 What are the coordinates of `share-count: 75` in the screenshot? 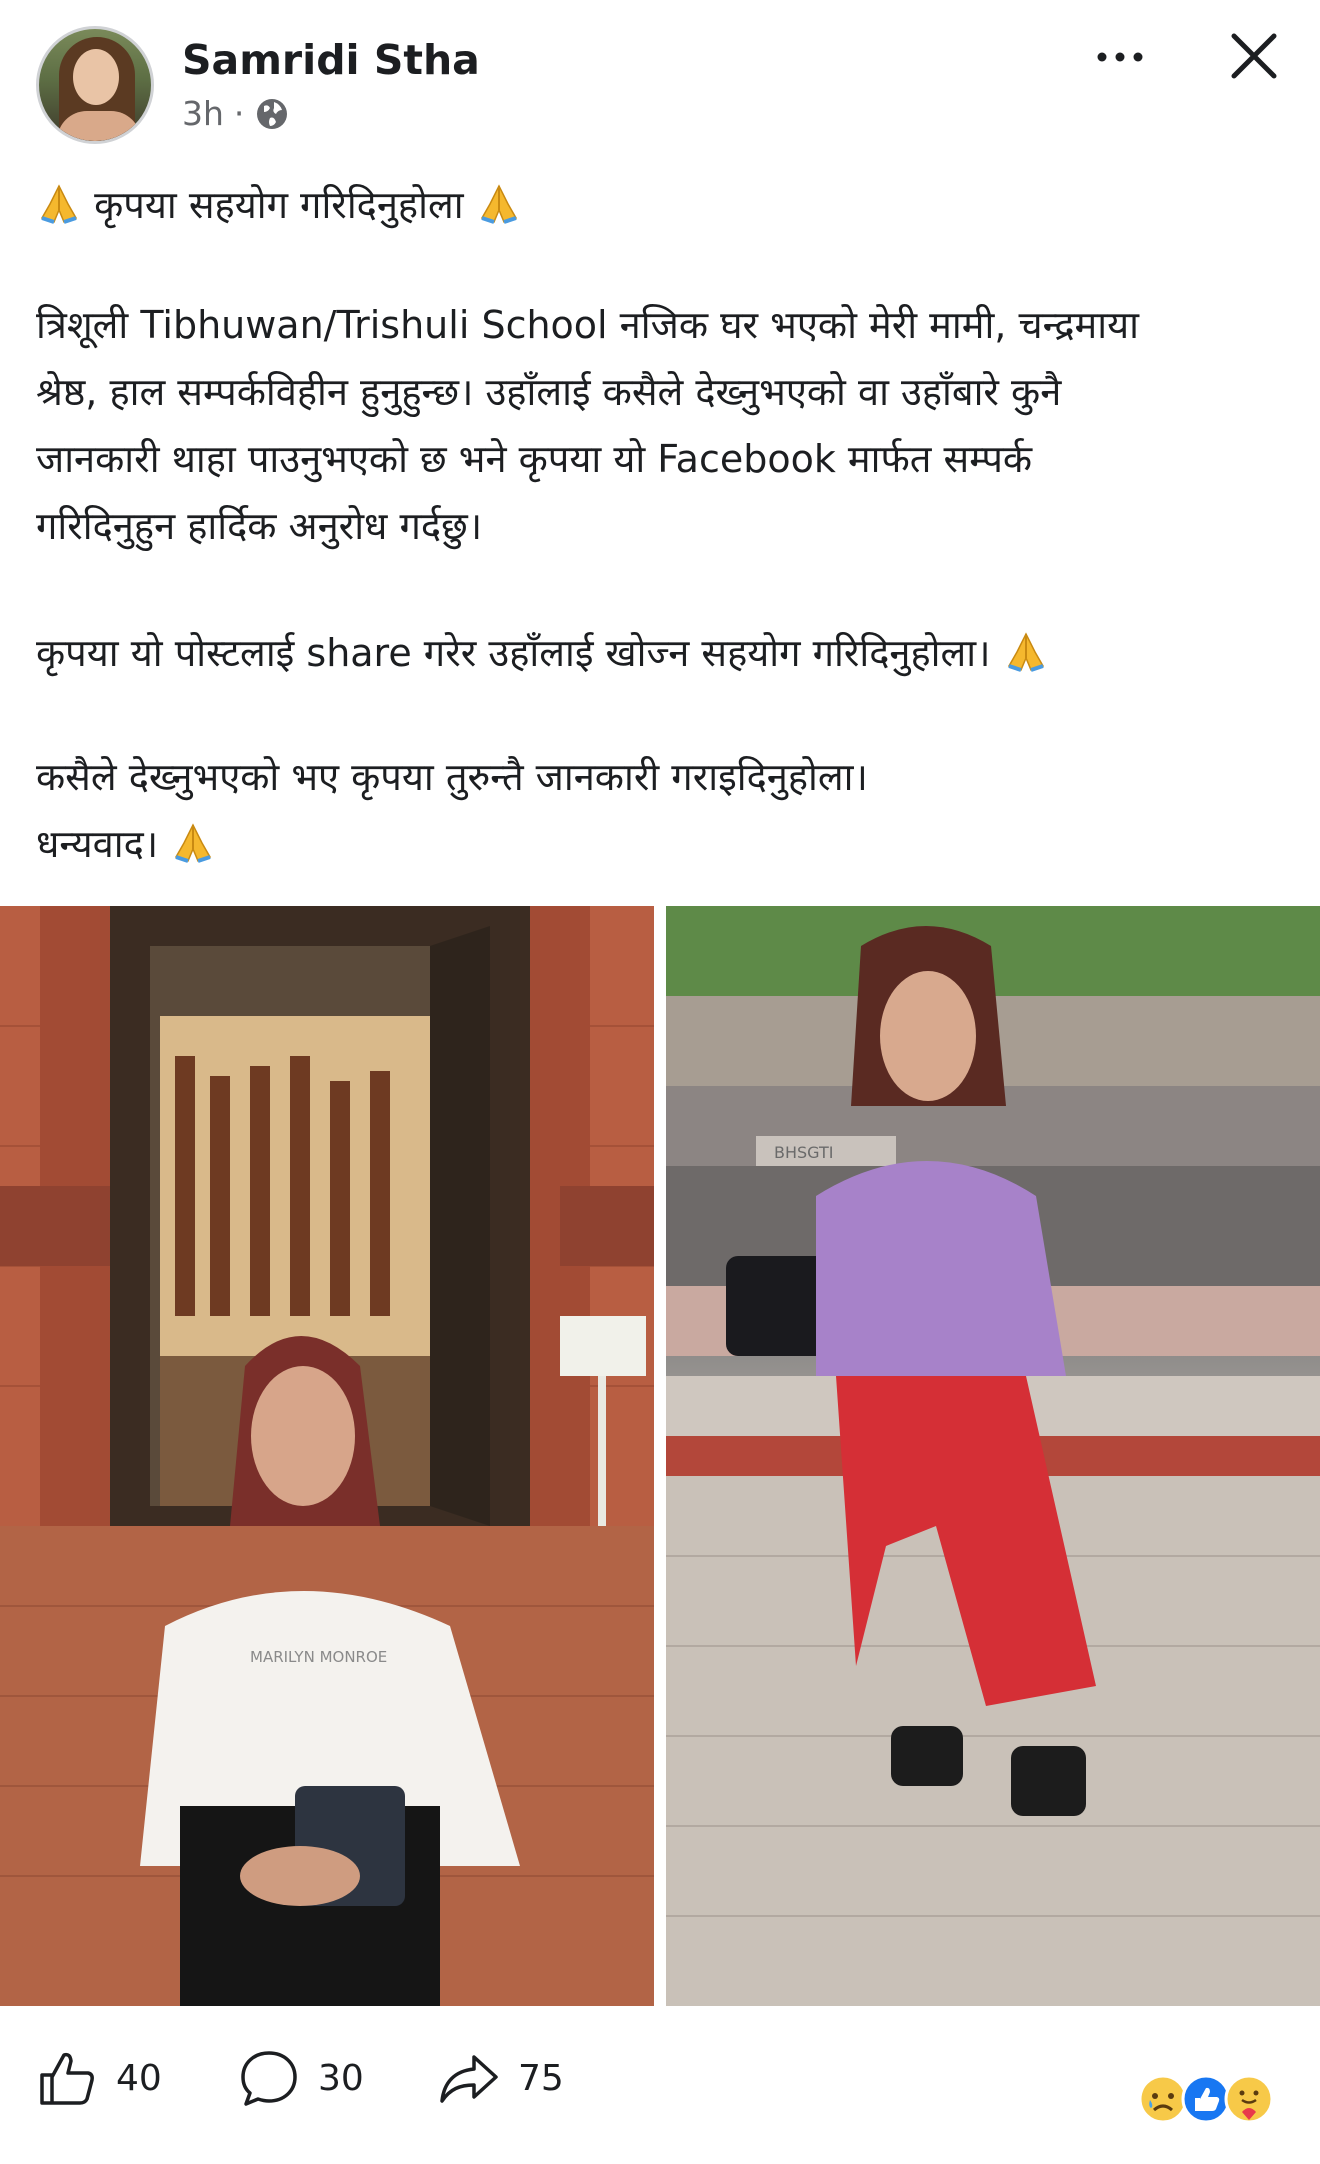 It's located at (541, 2078).